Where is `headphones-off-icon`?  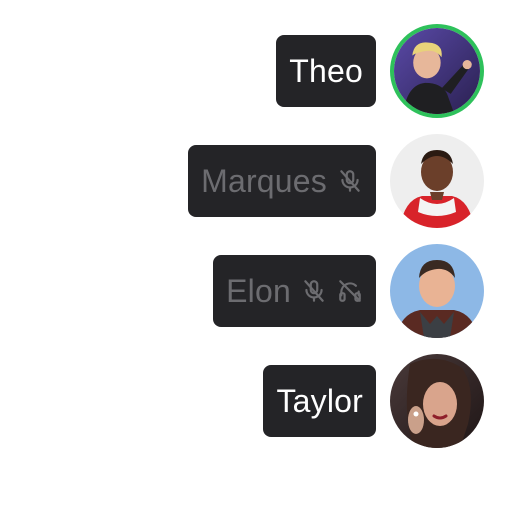 headphones-off-icon is located at coordinates (350, 291).